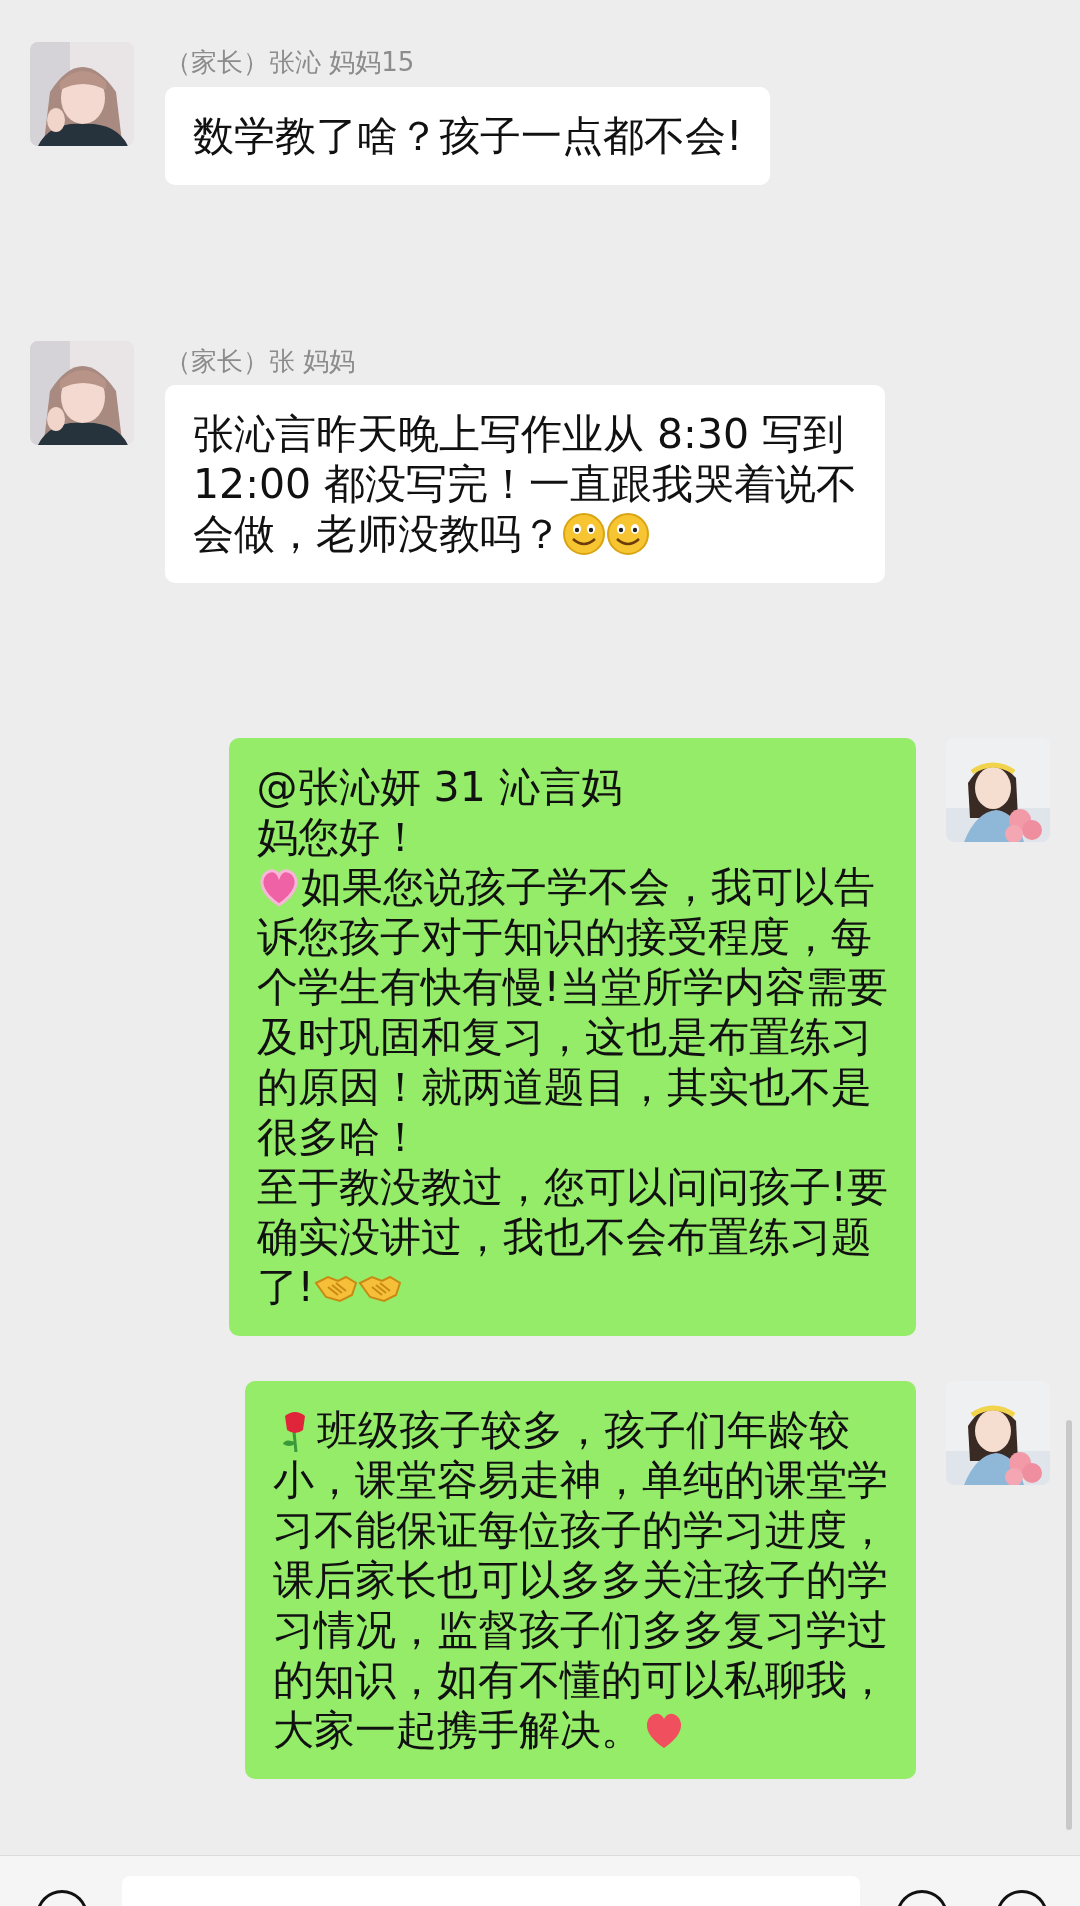 The width and height of the screenshot is (1080, 1906). I want to click on message-text: 习不能保证每位孩子的学习进度，, so click(580, 1530).